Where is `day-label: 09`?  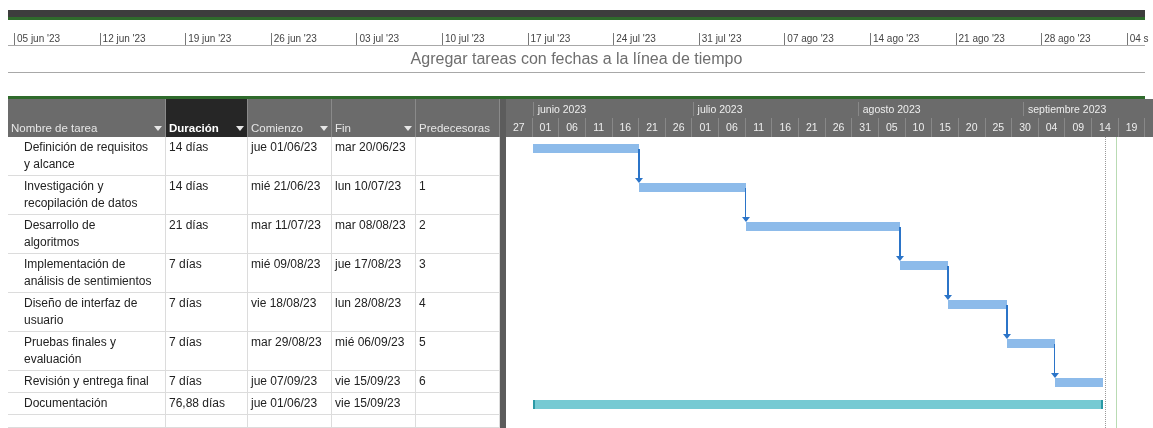
day-label: 09 is located at coordinates (1079, 127).